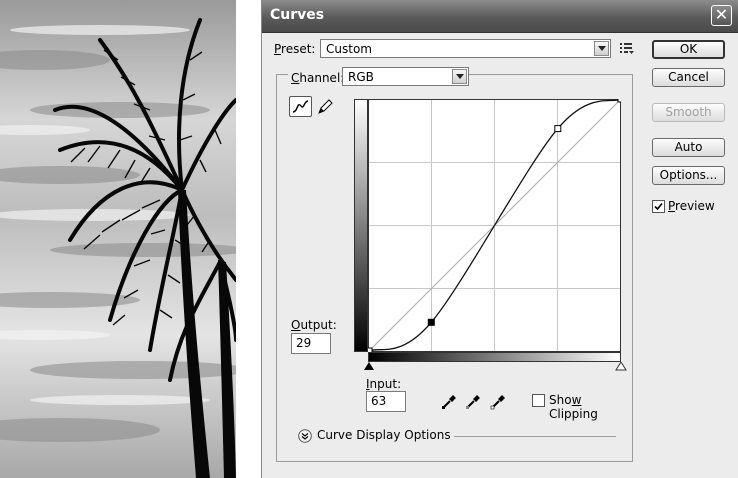 The image size is (738, 478). Describe the element at coordinates (384, 384) in the screenshot. I see `input-label: Input:` at that location.